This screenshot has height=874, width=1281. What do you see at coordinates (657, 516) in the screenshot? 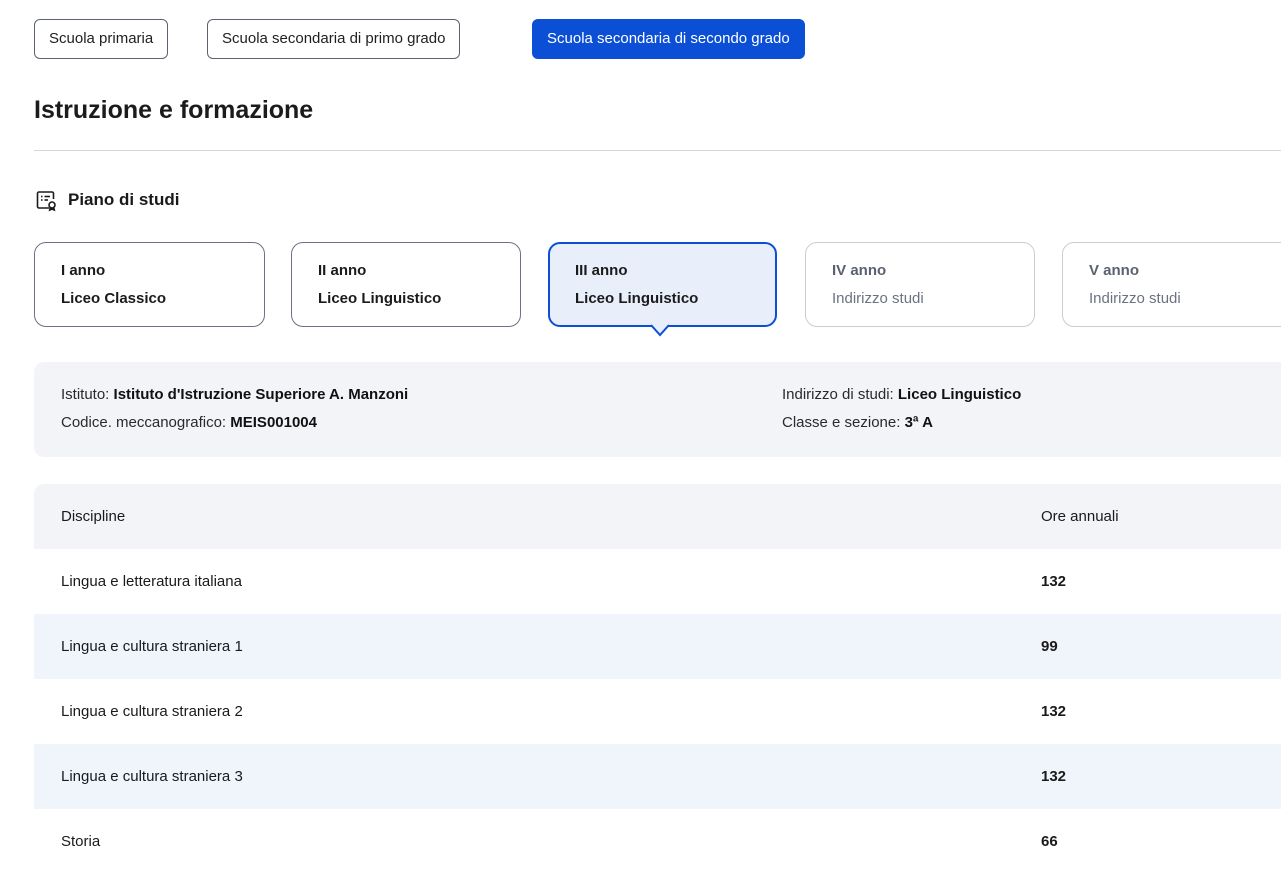
I see `table-header: Discipline Ore annuali` at bounding box center [657, 516].